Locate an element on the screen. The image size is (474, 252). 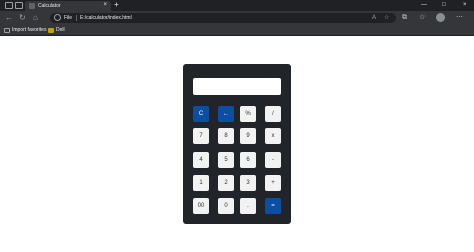
key-00-button: 00 is located at coordinates (201, 206).